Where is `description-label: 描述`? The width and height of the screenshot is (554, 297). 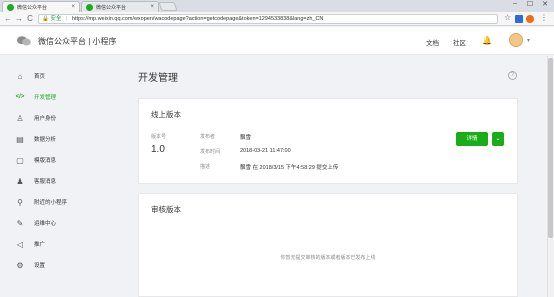
description-label: 描述 is located at coordinates (205, 167).